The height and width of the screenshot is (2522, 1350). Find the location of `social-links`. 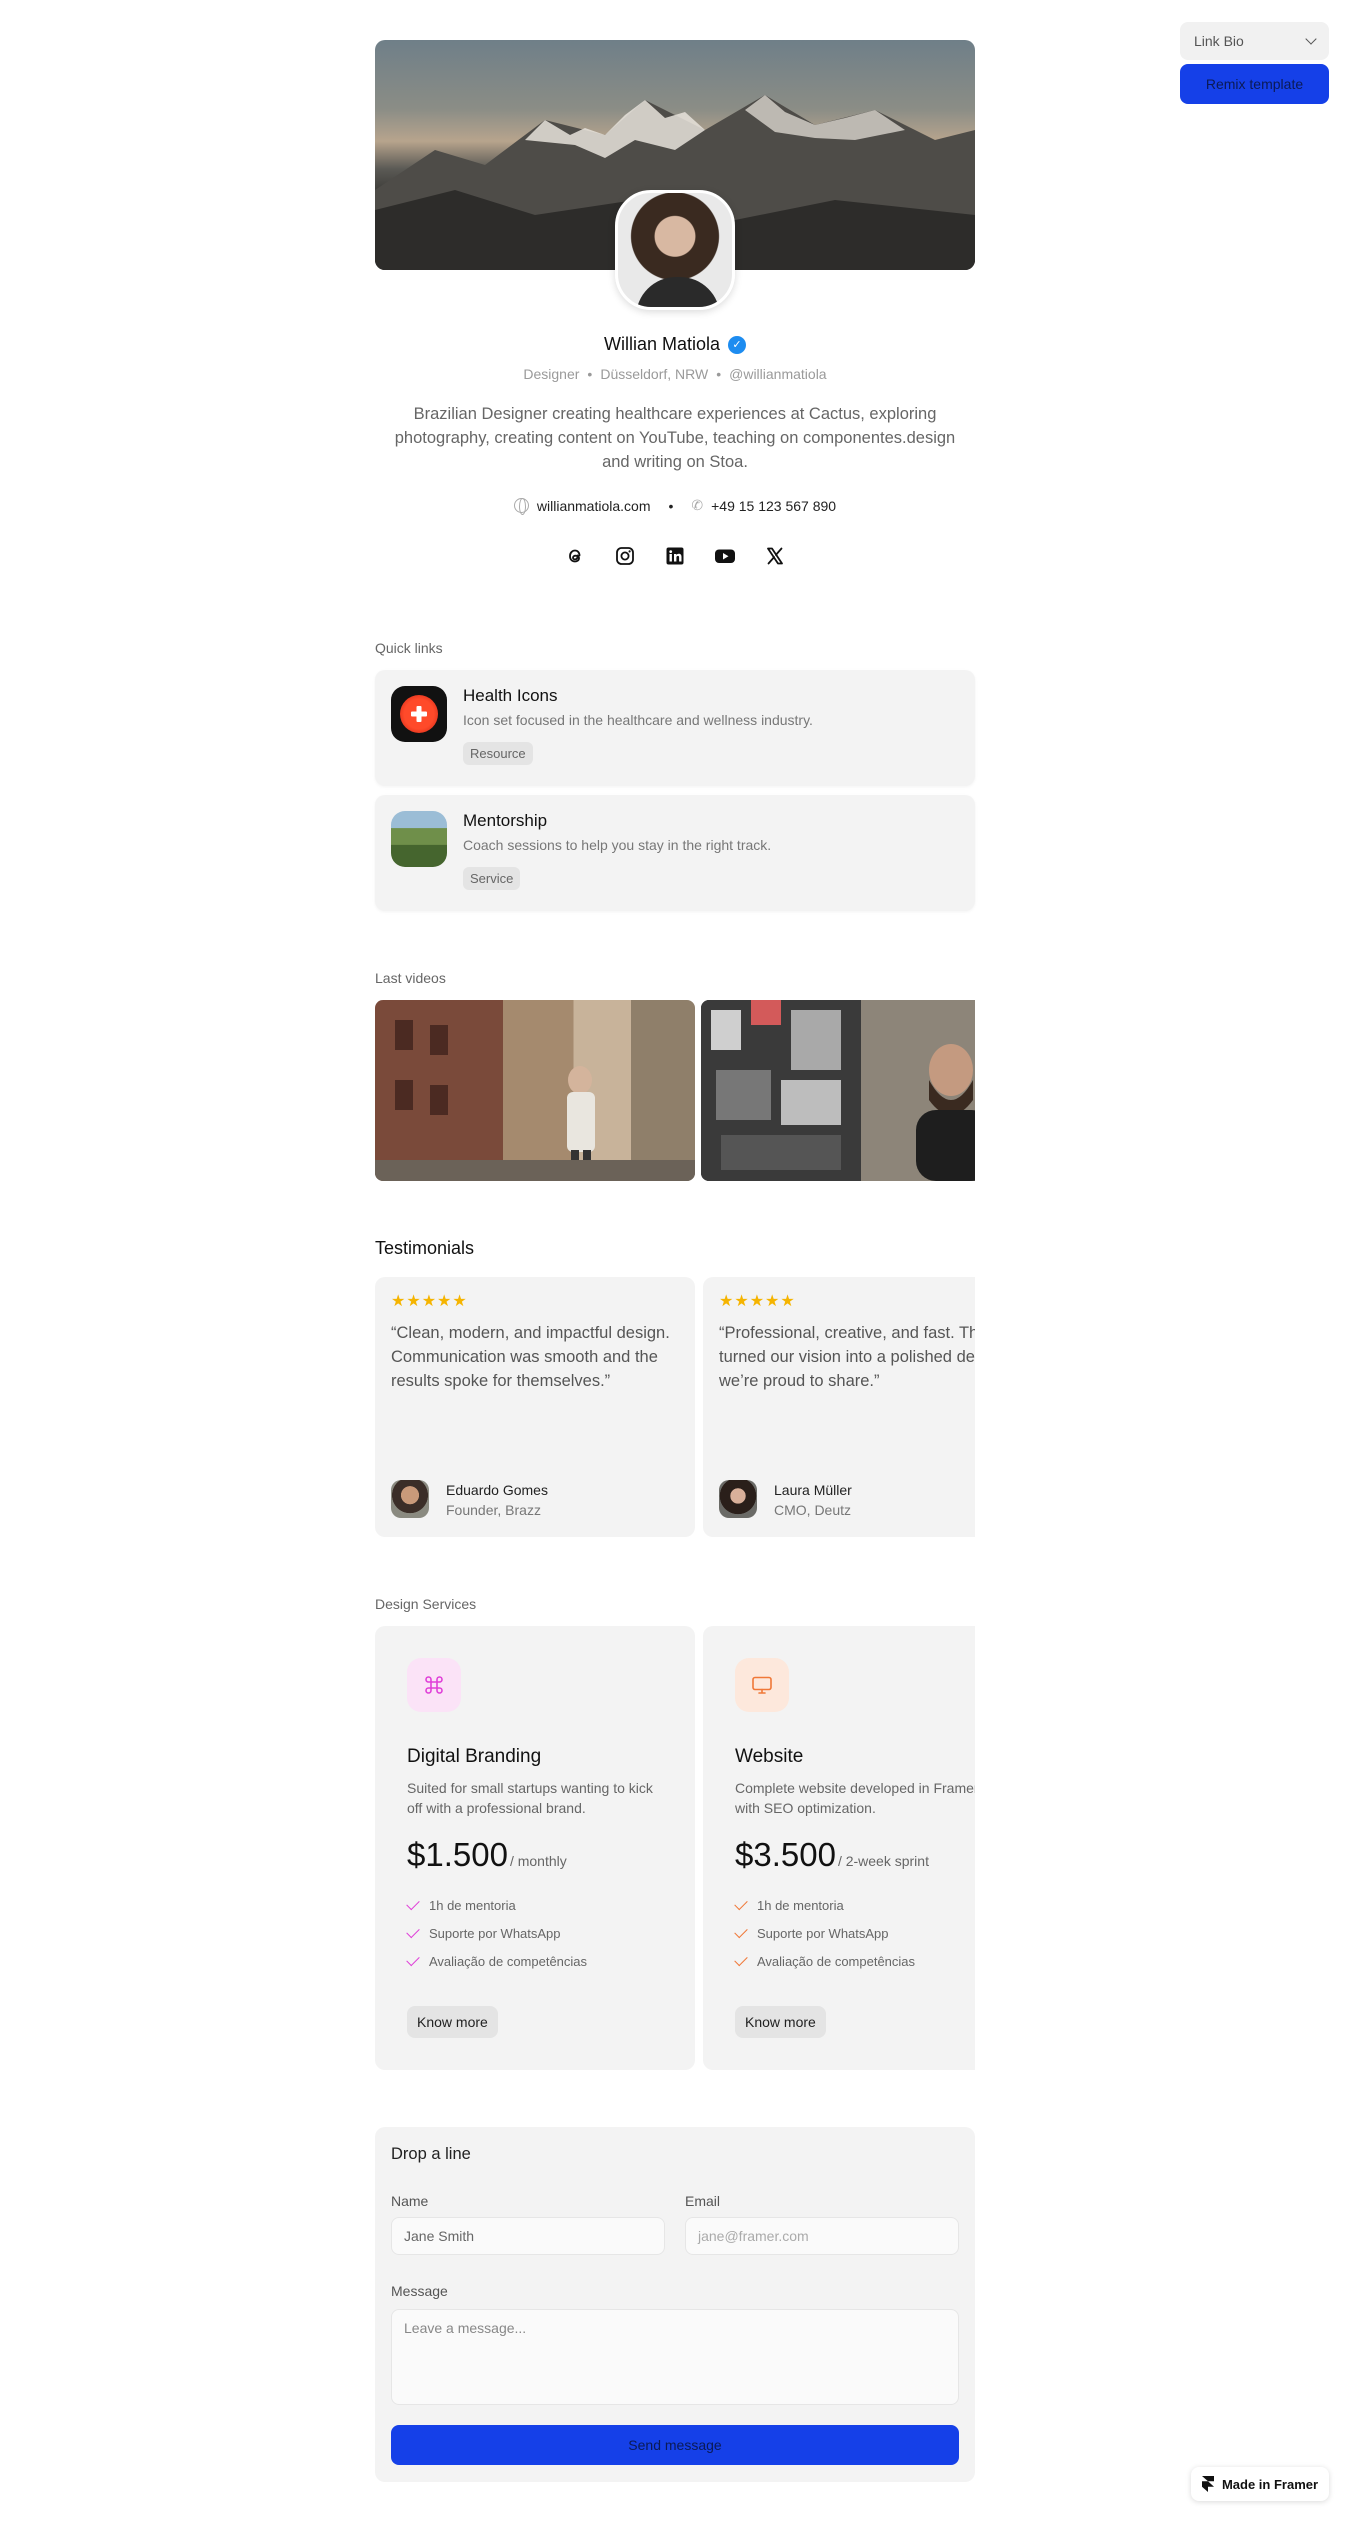

social-links is located at coordinates (675, 556).